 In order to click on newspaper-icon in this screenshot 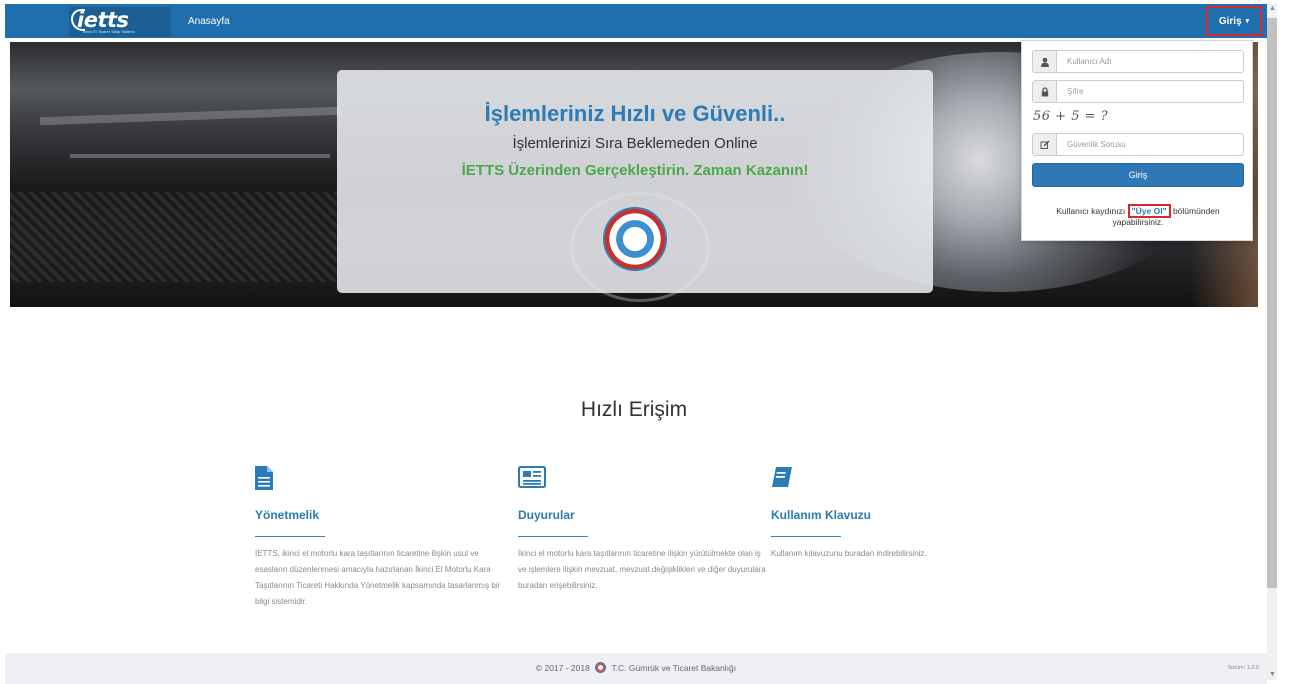, I will do `click(533, 479)`.